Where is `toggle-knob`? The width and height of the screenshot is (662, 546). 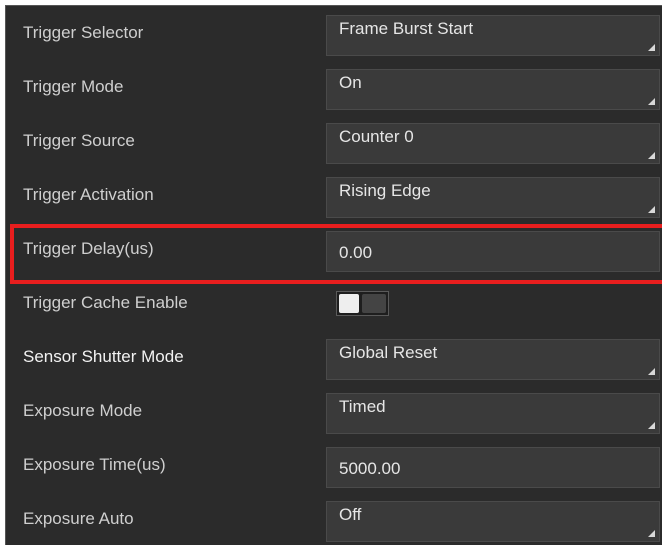 toggle-knob is located at coordinates (349, 303).